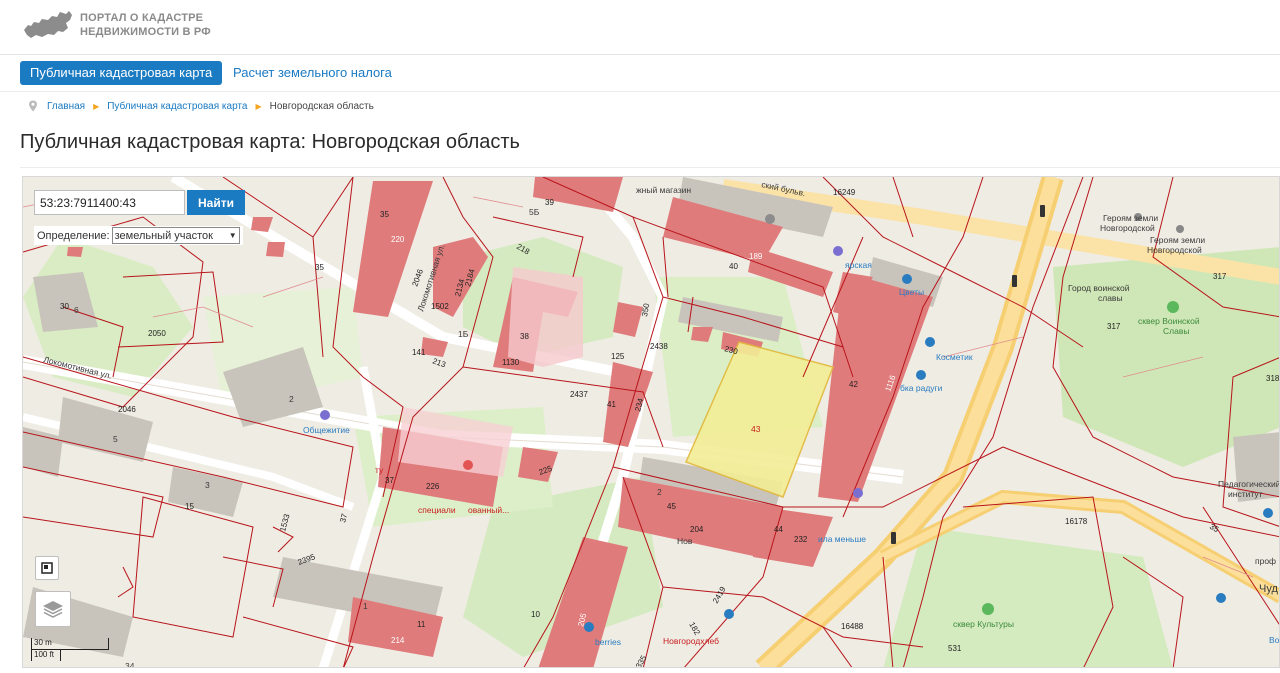 This screenshot has height=673, width=1280. Describe the element at coordinates (48, 24) in the screenshot. I see `russia-map-icon` at that location.